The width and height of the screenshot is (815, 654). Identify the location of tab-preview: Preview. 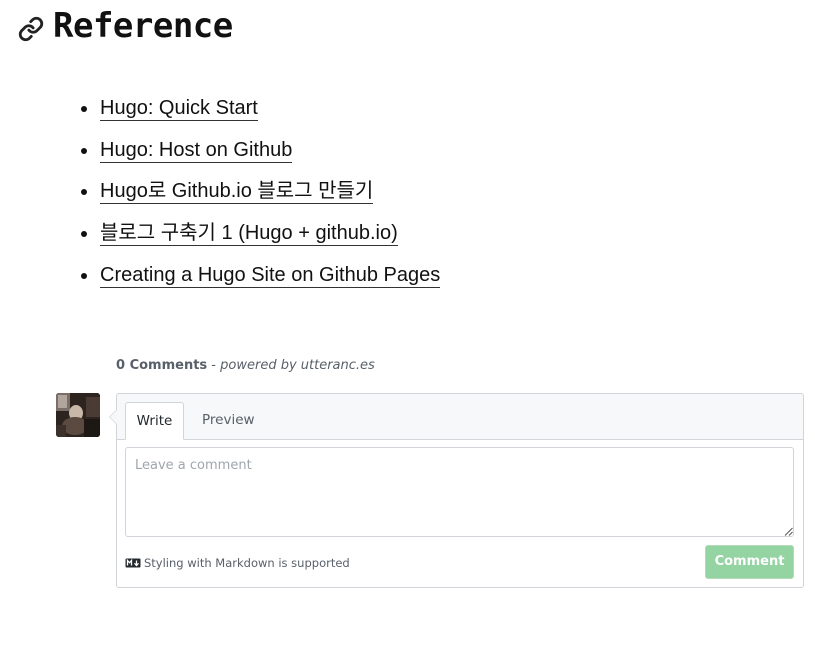
(228, 420).